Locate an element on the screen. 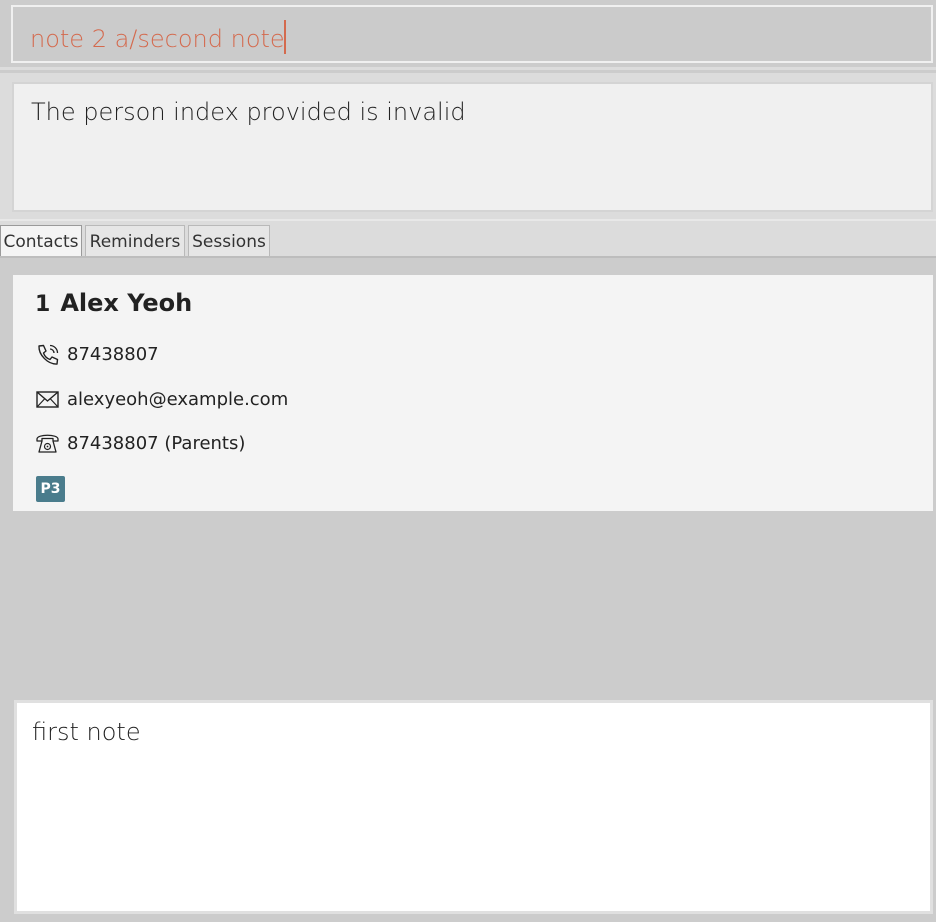 The image size is (936, 922). command-input-value: note 2 a/second note is located at coordinates (157, 39).